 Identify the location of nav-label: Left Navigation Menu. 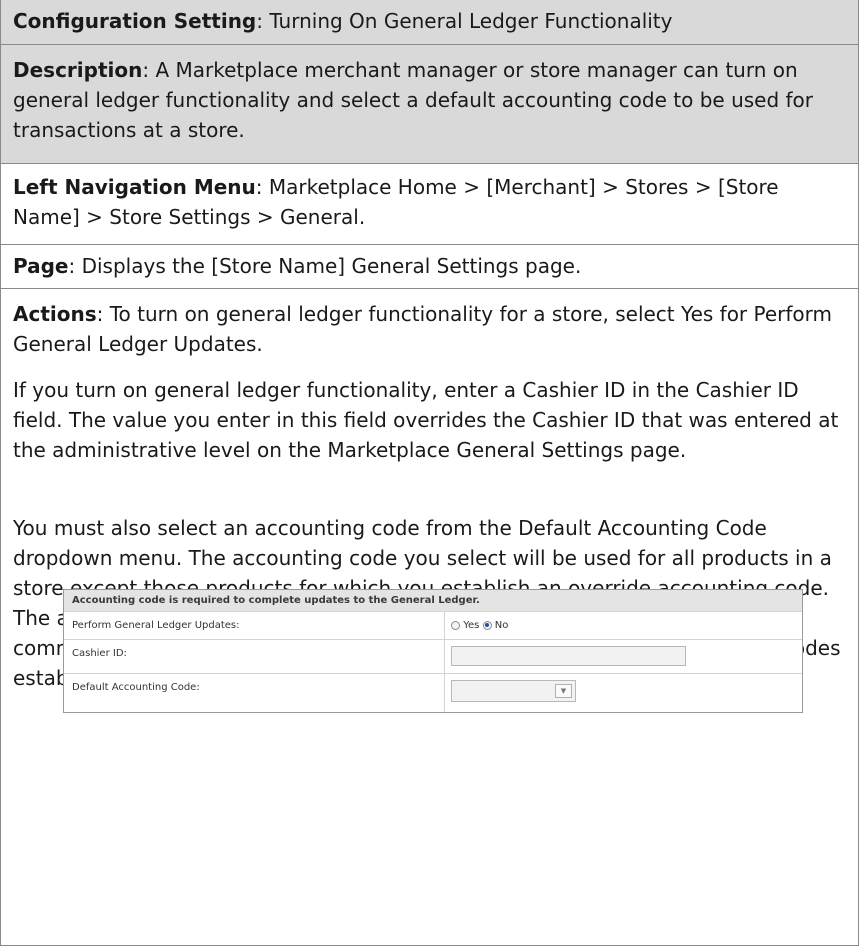
(134, 187).